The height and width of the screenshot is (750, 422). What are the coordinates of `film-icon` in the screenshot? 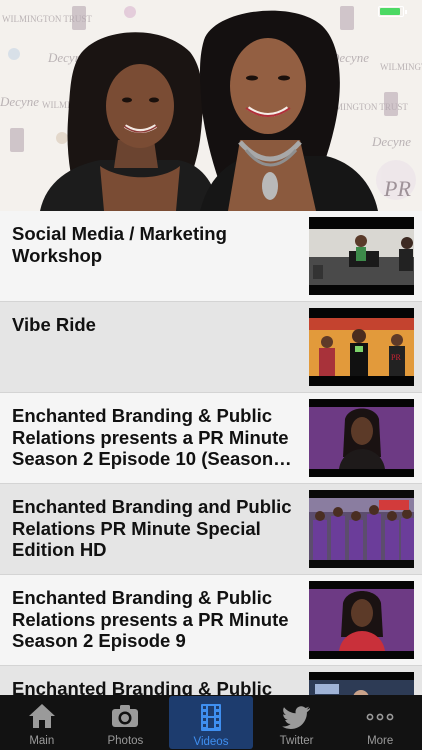 It's located at (210, 717).